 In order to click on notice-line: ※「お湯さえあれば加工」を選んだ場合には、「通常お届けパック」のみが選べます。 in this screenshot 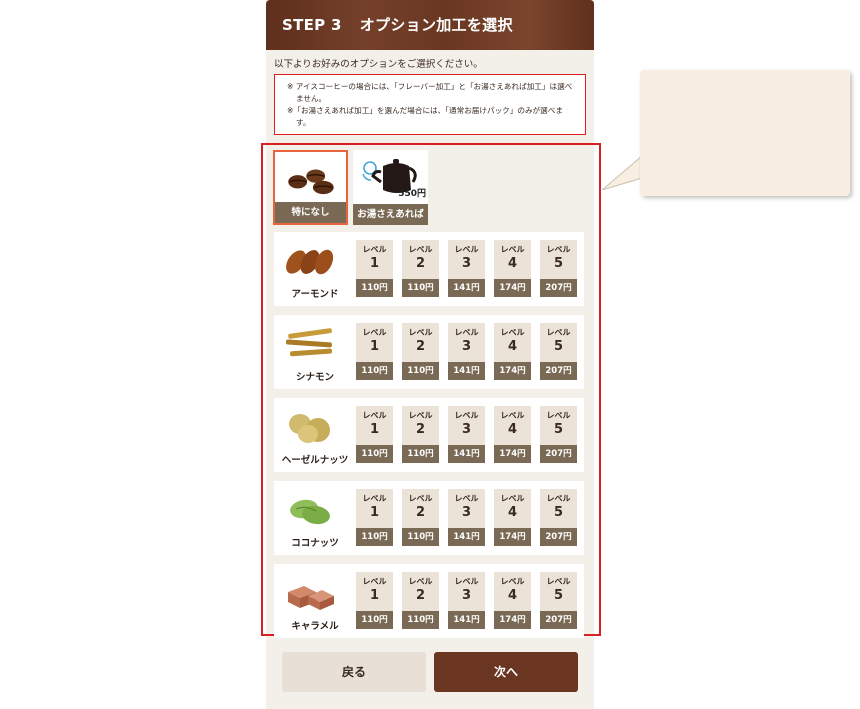, I will do `click(425, 116)`.